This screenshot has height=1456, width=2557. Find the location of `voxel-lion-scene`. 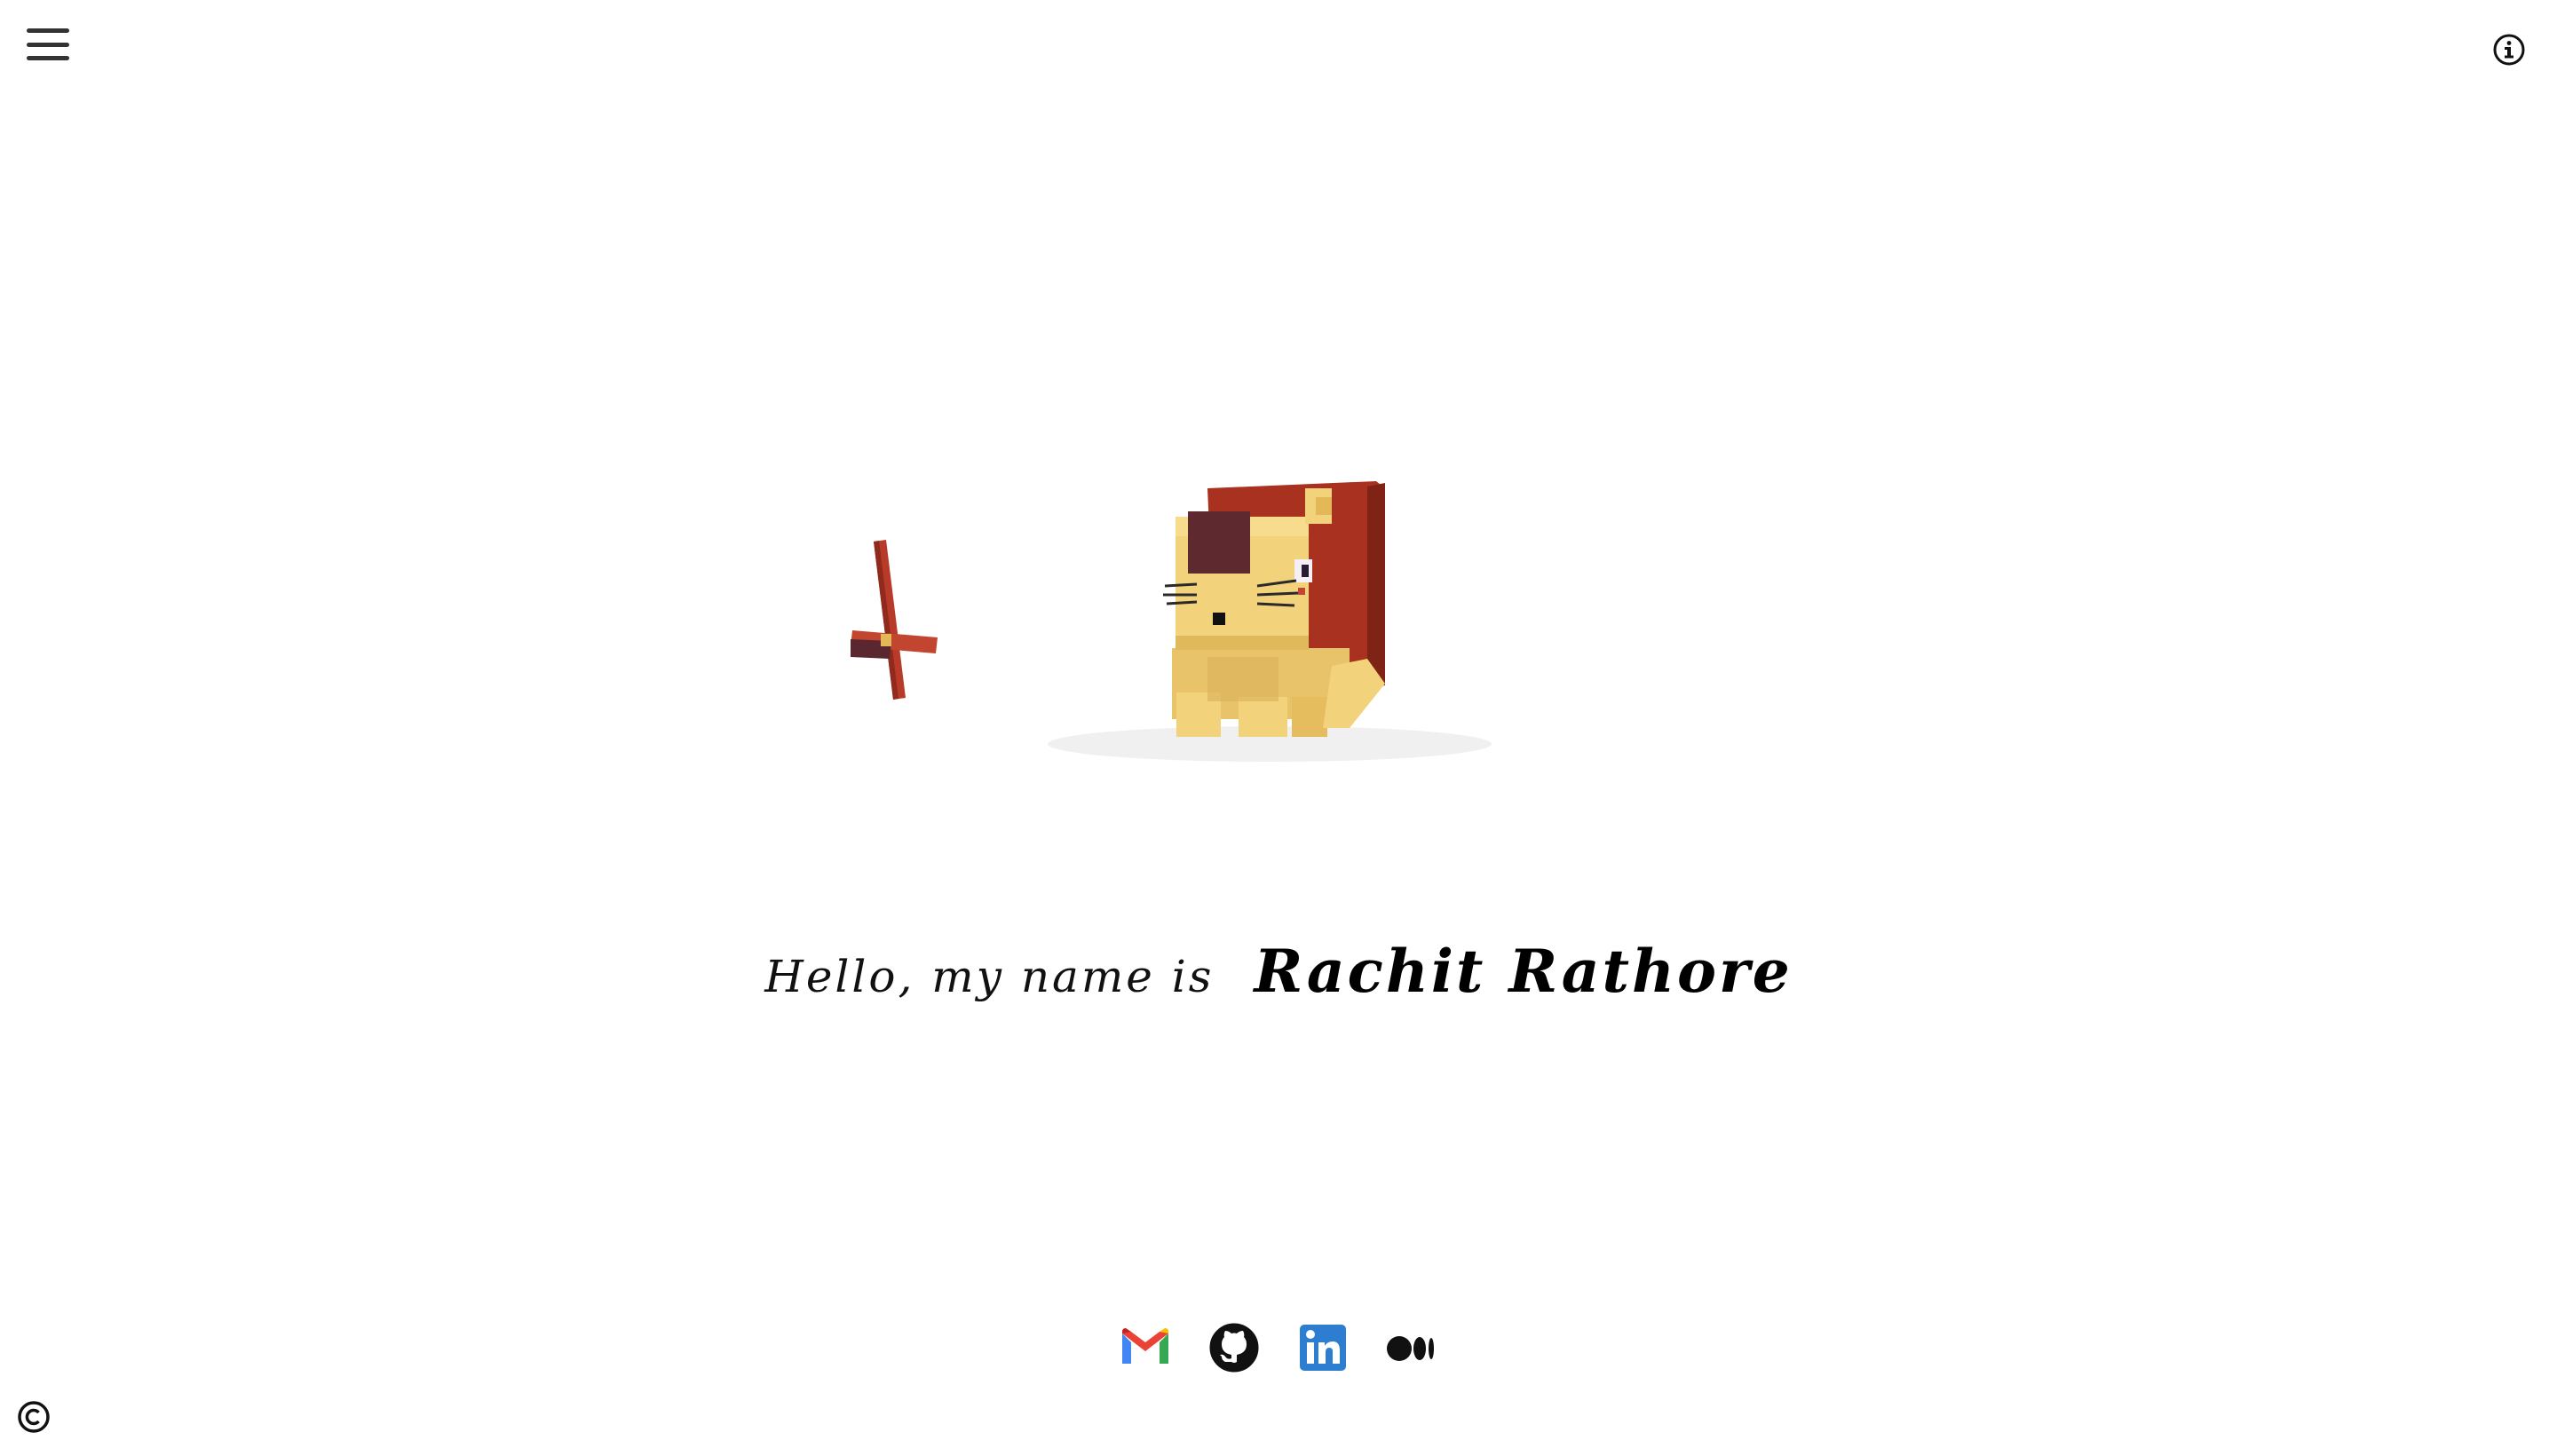

voxel-lion-scene is located at coordinates (1171, 621).